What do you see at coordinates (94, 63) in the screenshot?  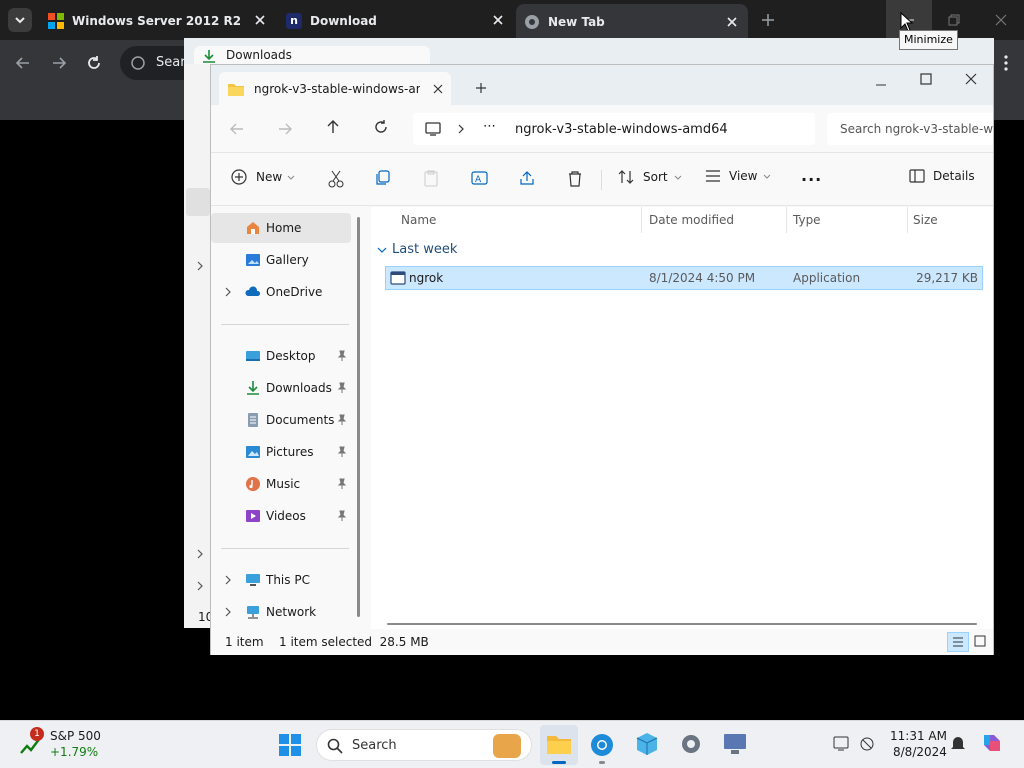 I see `reload-icon` at bounding box center [94, 63].